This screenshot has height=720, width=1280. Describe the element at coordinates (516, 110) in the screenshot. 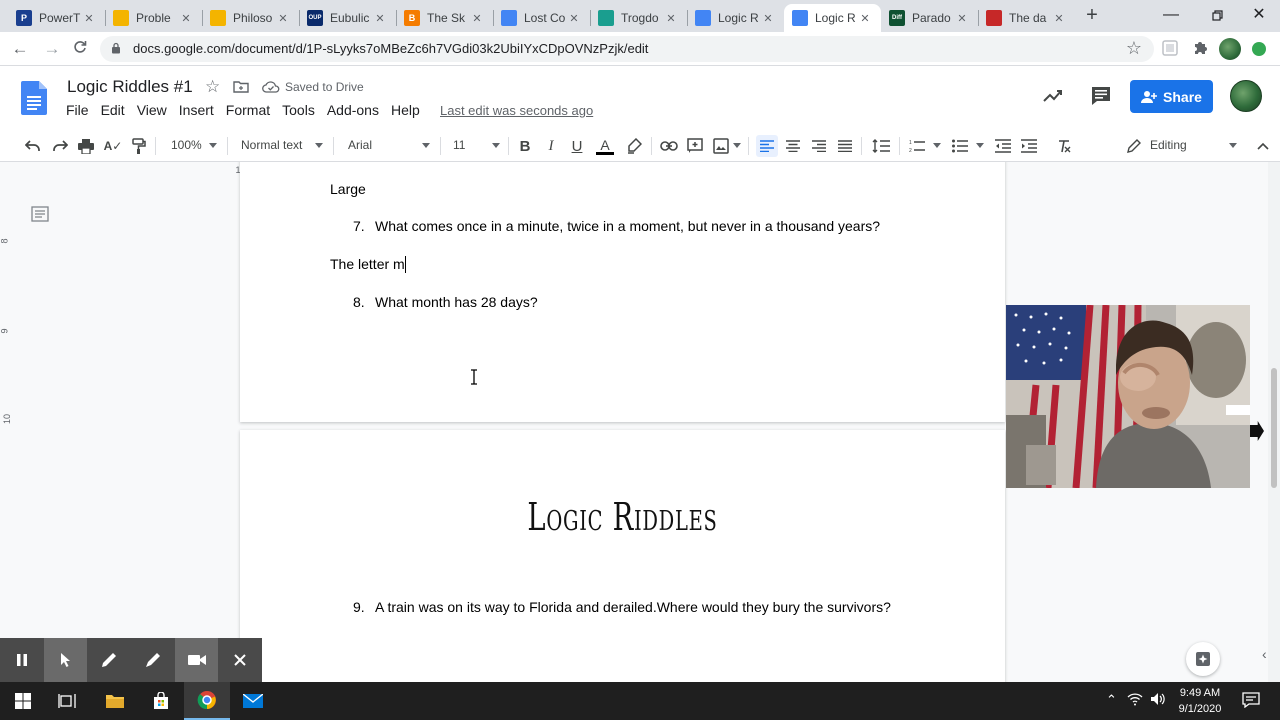

I see `last-edit-link: Last edit was seconds ago` at that location.